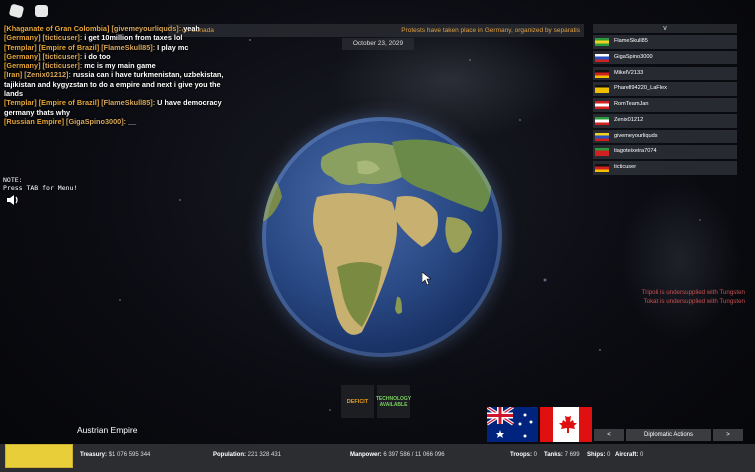  I want to click on player-row: MikelV2133, so click(665, 73).